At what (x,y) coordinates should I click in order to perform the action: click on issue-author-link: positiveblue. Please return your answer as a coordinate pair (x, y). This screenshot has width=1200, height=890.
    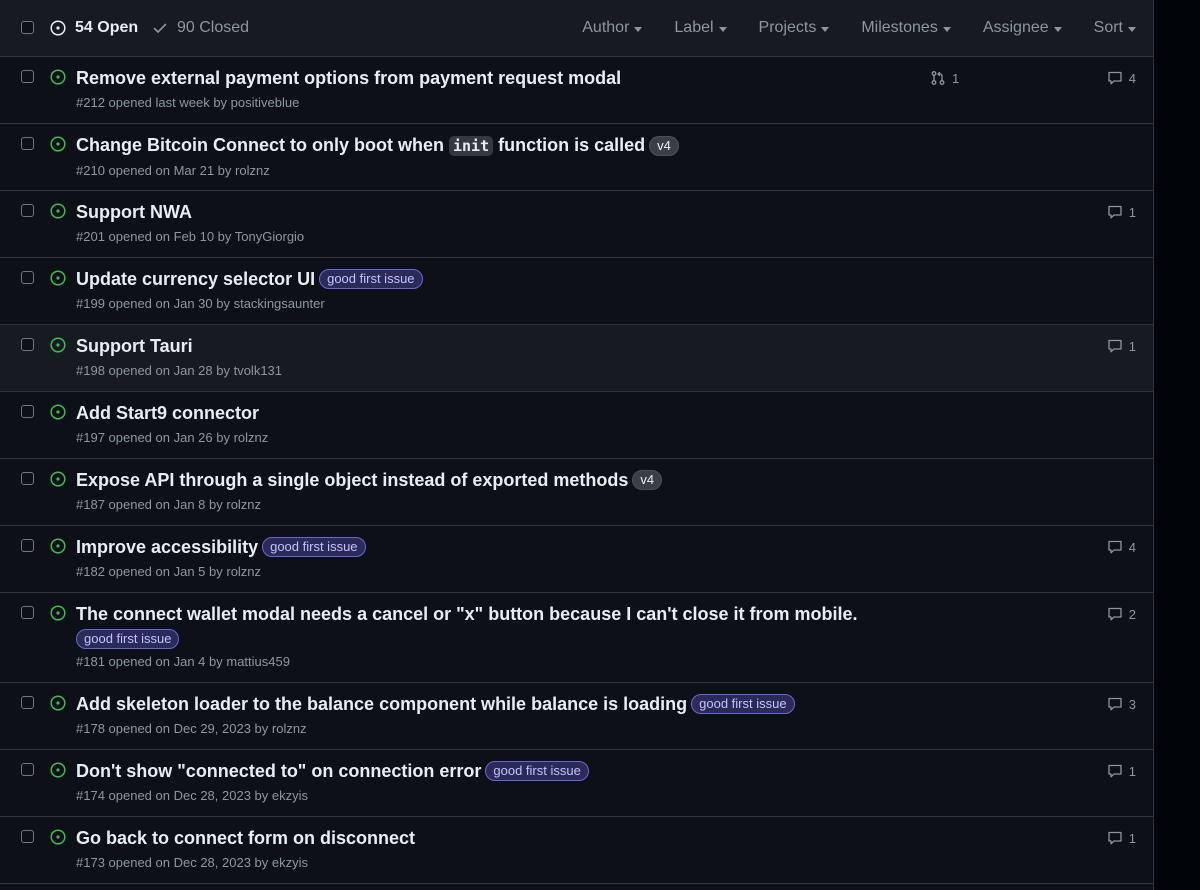
    Looking at the image, I should click on (265, 102).